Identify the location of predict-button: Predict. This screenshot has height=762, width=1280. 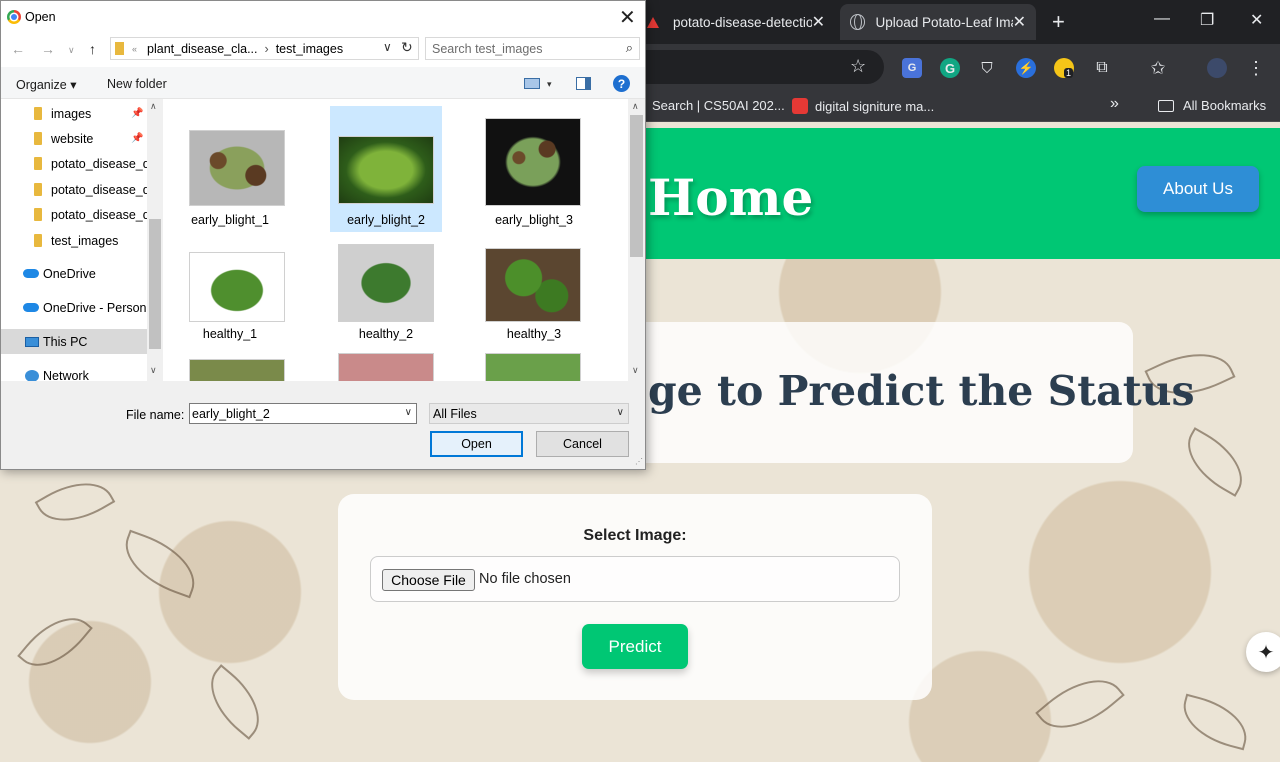
(635, 646).